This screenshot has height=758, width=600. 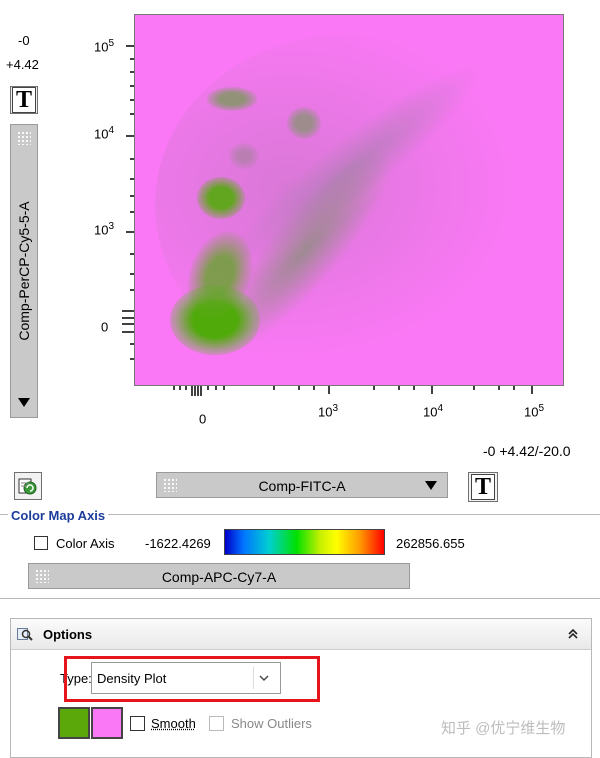 I want to click on collapse-icon, so click(x=573, y=634).